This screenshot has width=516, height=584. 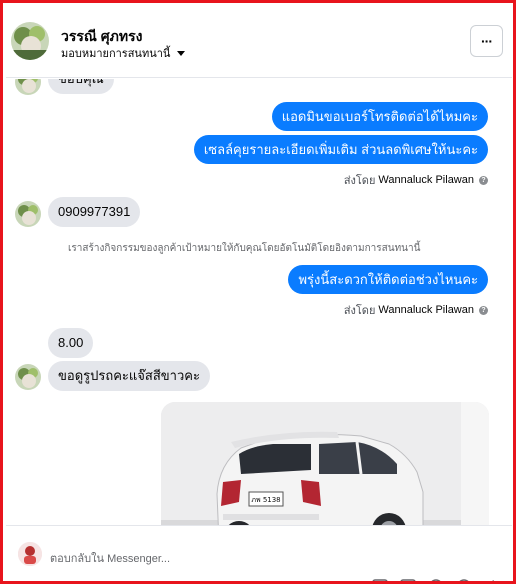 I want to click on gif-icon, so click(x=408, y=580).